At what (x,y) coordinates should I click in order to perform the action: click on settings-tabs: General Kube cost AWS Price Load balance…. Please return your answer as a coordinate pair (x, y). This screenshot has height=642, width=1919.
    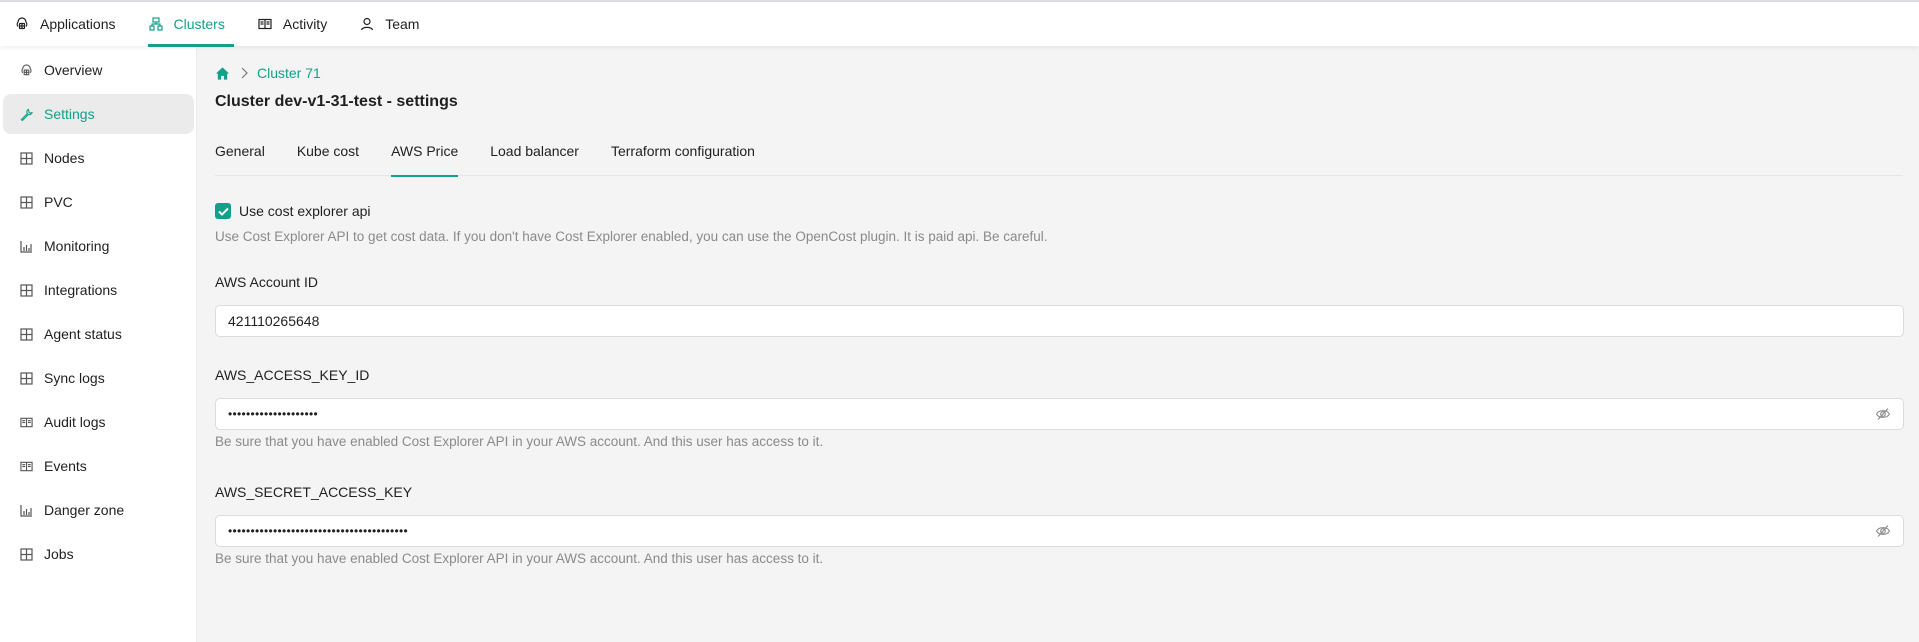
    Looking at the image, I should click on (1059, 156).